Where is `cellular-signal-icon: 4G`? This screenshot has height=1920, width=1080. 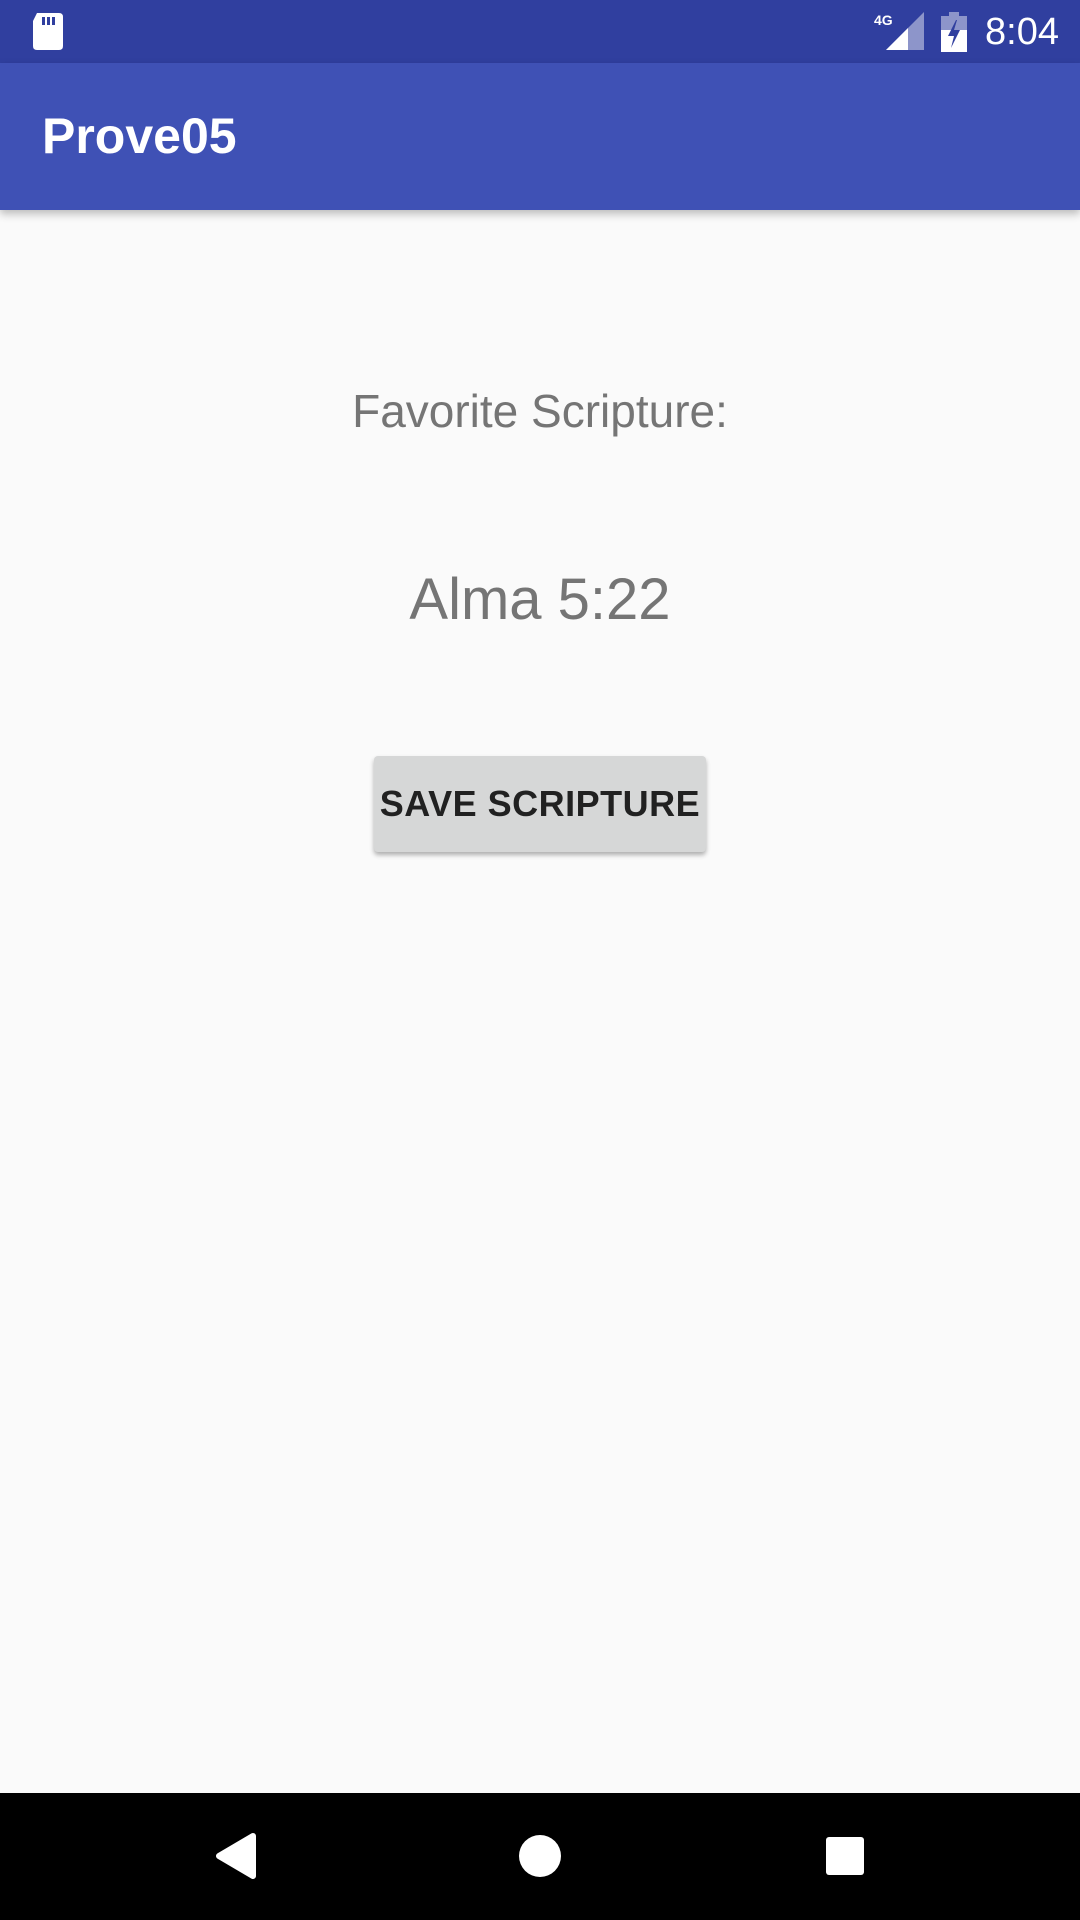
cellular-signal-icon: 4G is located at coordinates (899, 31).